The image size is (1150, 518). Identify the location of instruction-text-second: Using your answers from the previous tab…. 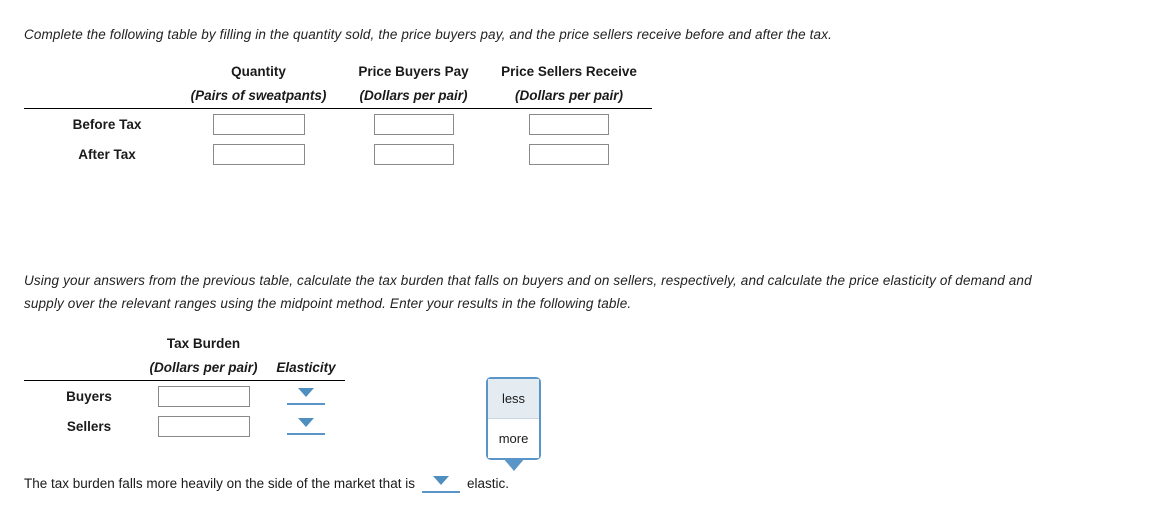
(528, 292).